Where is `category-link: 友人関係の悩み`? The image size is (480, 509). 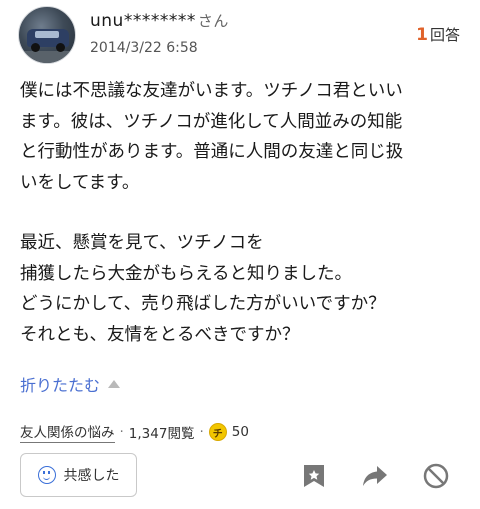 category-link: 友人関係の悩み is located at coordinates (67, 432).